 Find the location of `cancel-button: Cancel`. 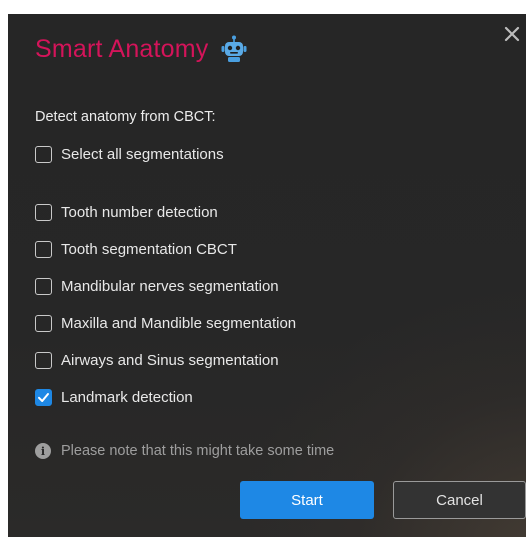

cancel-button: Cancel is located at coordinates (459, 500).